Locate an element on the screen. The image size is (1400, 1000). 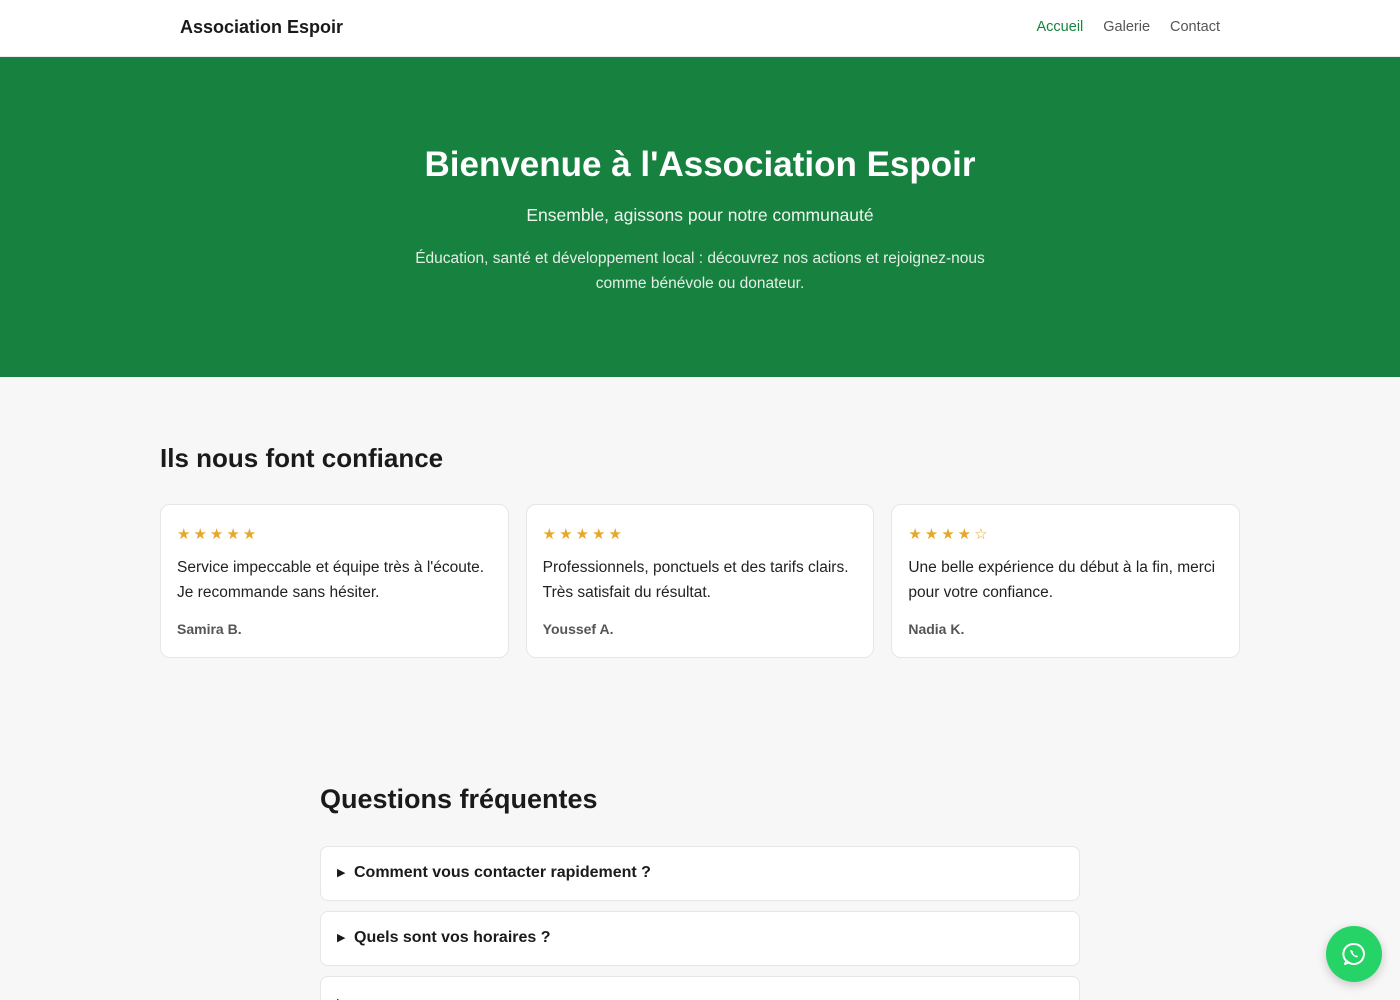
faq-item-partial: ▶ is located at coordinates (700, 988).